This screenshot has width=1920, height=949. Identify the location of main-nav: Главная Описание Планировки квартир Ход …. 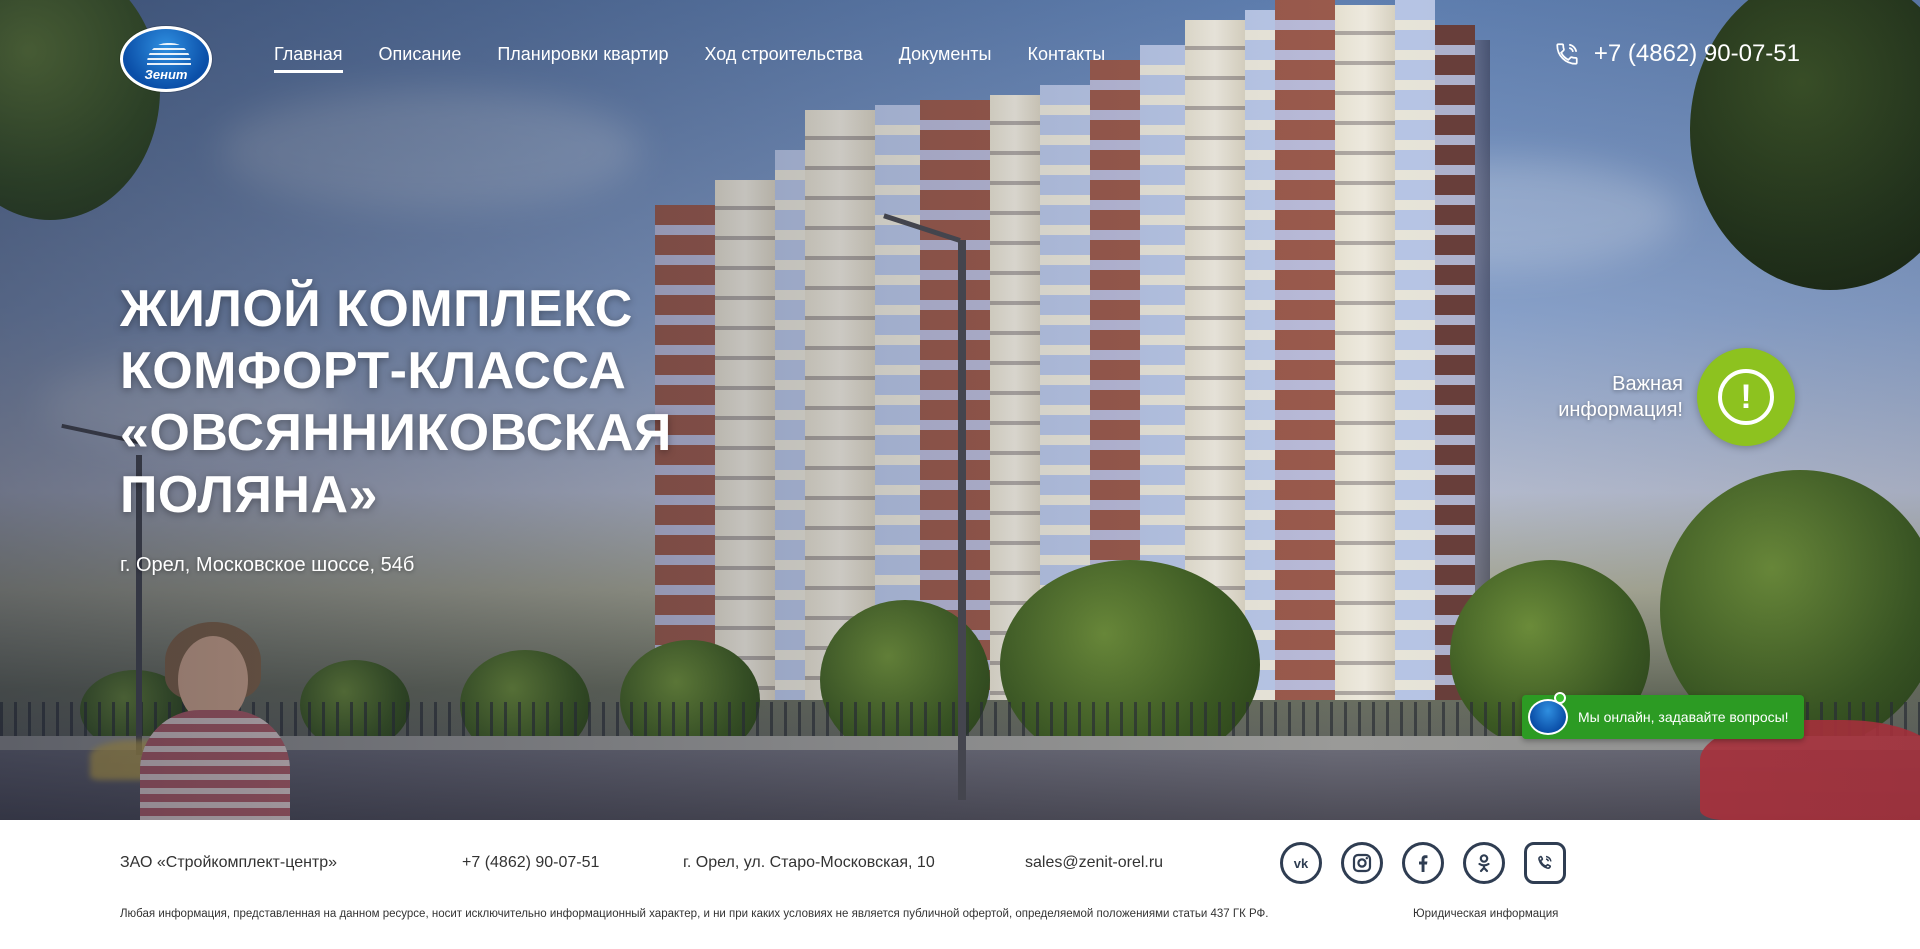
(689, 58).